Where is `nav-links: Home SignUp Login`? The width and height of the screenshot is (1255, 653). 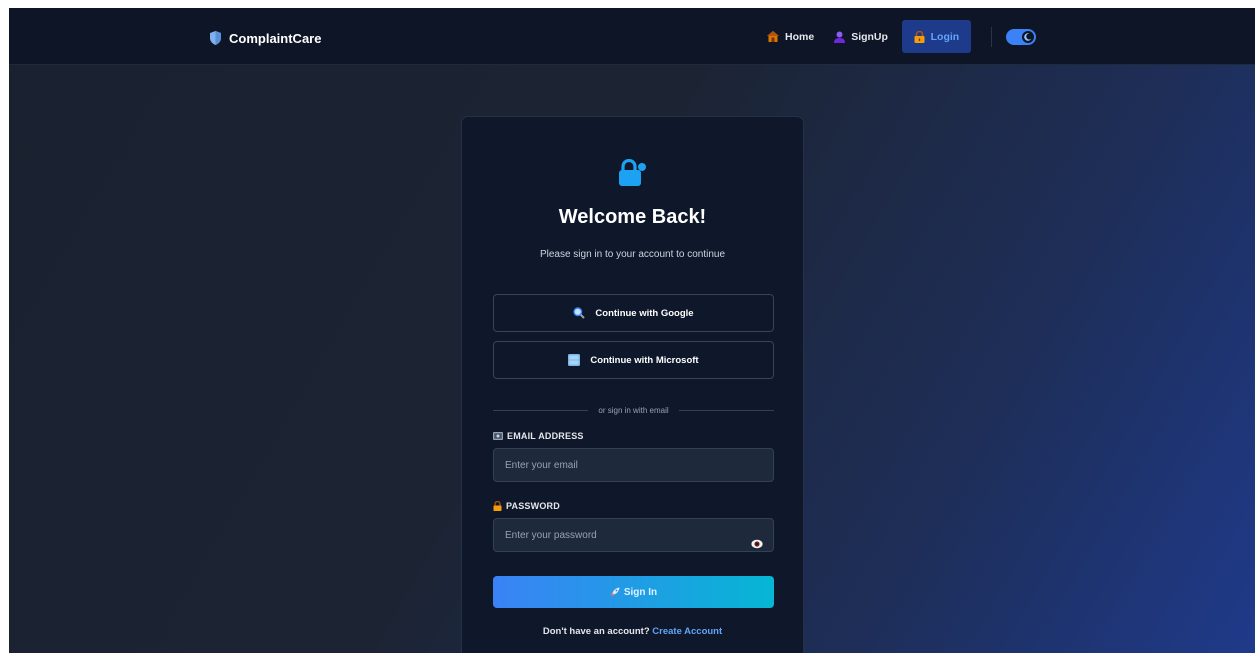
nav-links: Home SignUp Login is located at coordinates (896, 36).